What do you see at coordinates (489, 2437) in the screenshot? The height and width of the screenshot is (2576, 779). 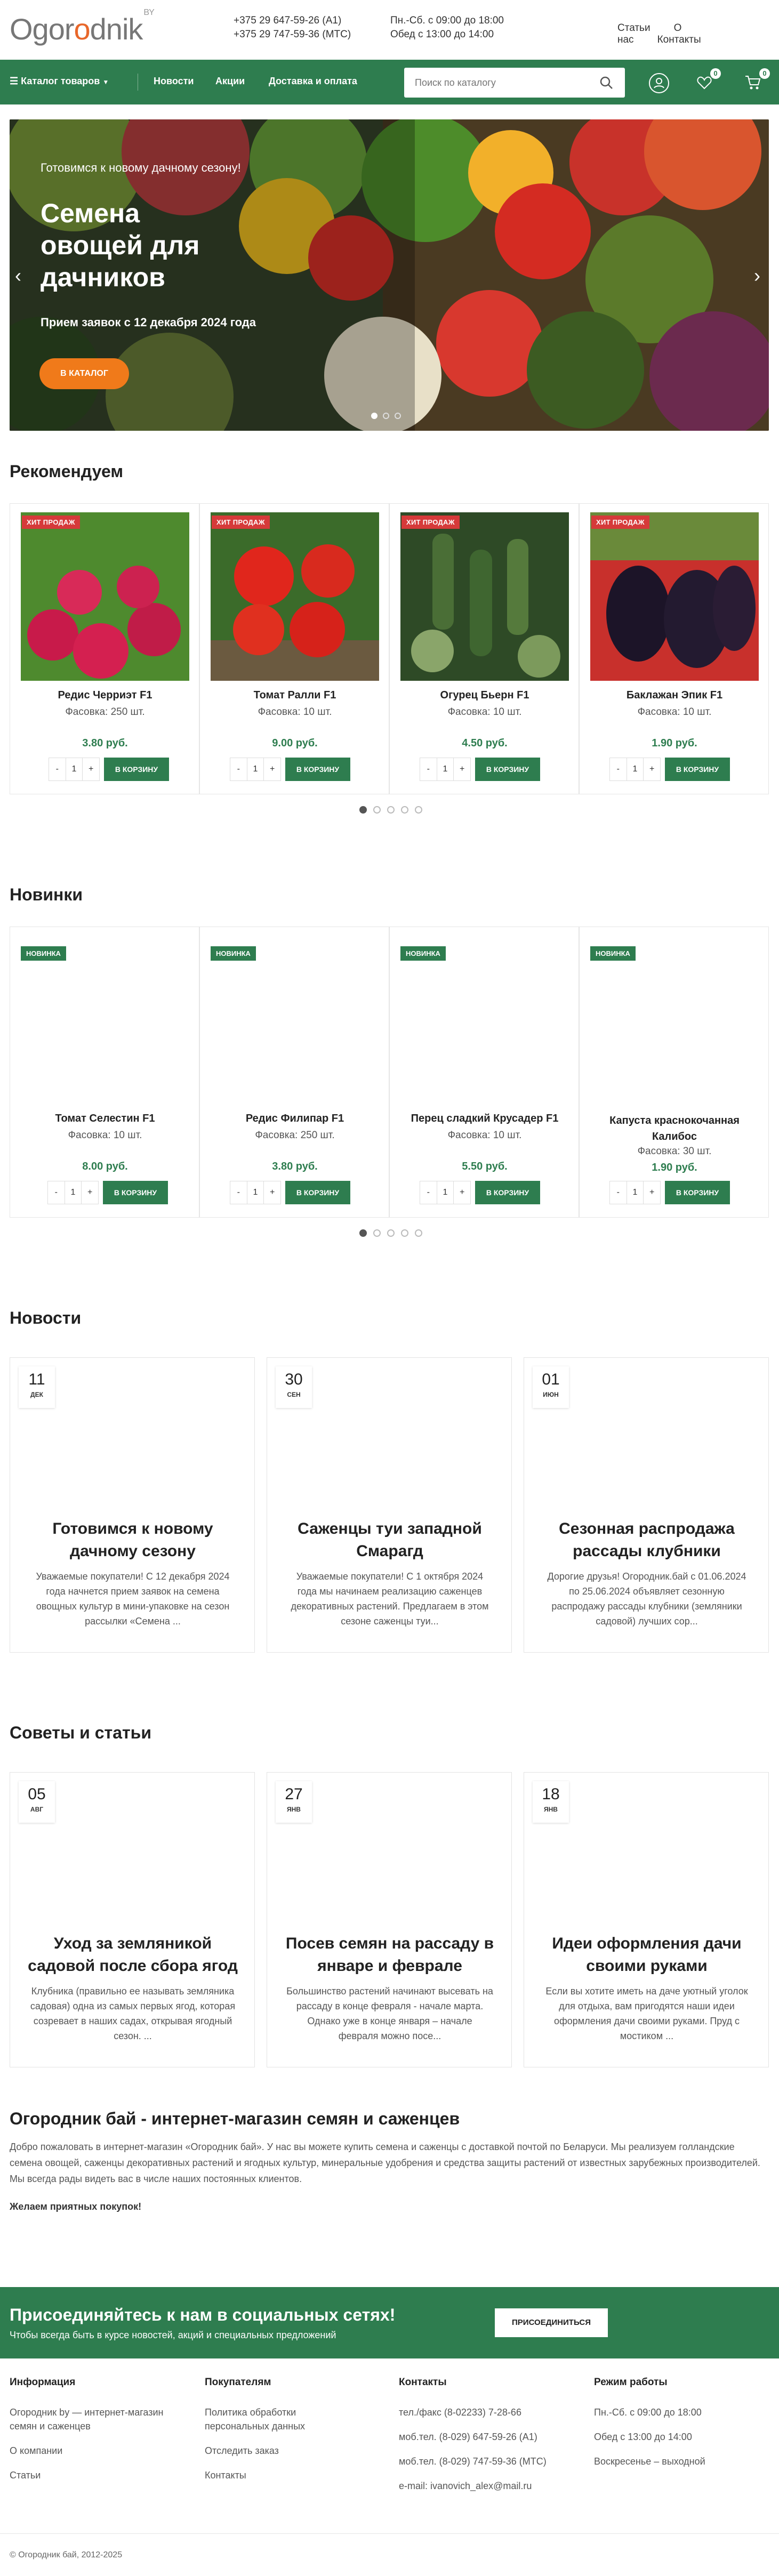 I see `footer-contact: моб.тел. (8-029) 647-59-26 (A1)` at bounding box center [489, 2437].